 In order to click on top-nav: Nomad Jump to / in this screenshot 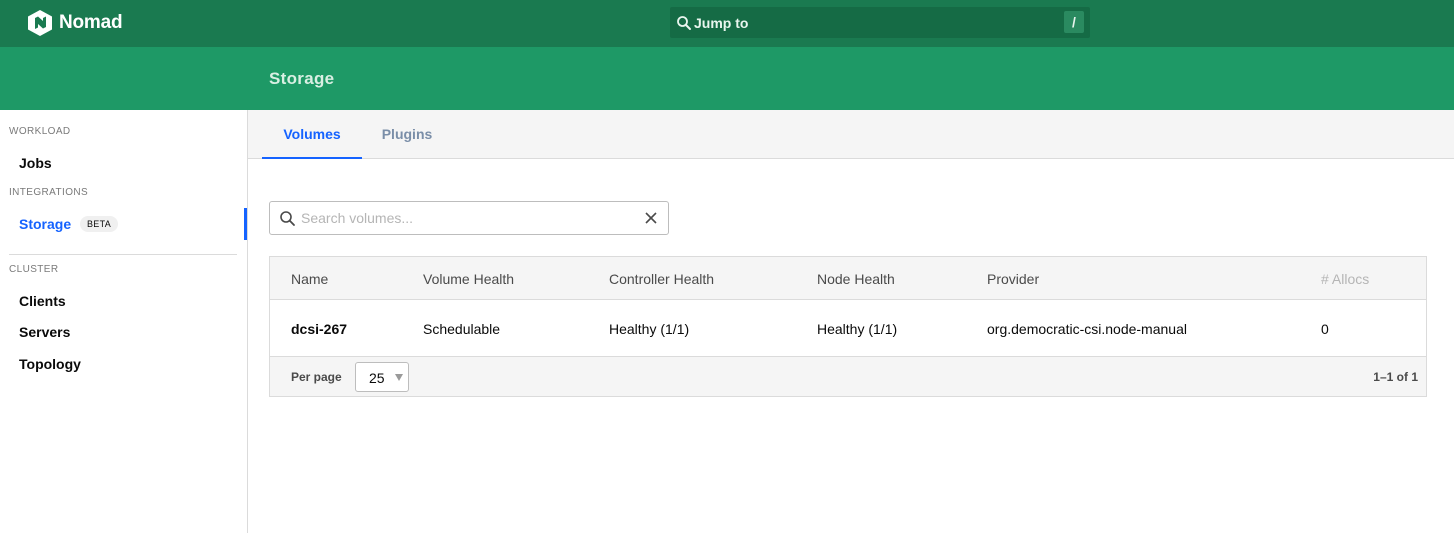, I will do `click(727, 23)`.